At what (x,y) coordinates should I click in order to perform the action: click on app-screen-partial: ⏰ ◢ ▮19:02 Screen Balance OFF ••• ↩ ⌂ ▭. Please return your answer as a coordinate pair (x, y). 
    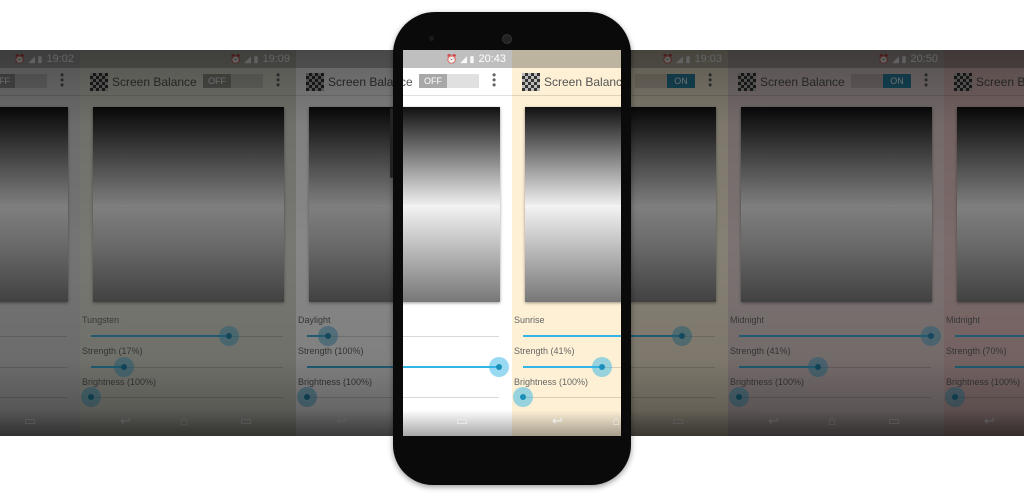
    Looking at the image, I should click on (40, 243).